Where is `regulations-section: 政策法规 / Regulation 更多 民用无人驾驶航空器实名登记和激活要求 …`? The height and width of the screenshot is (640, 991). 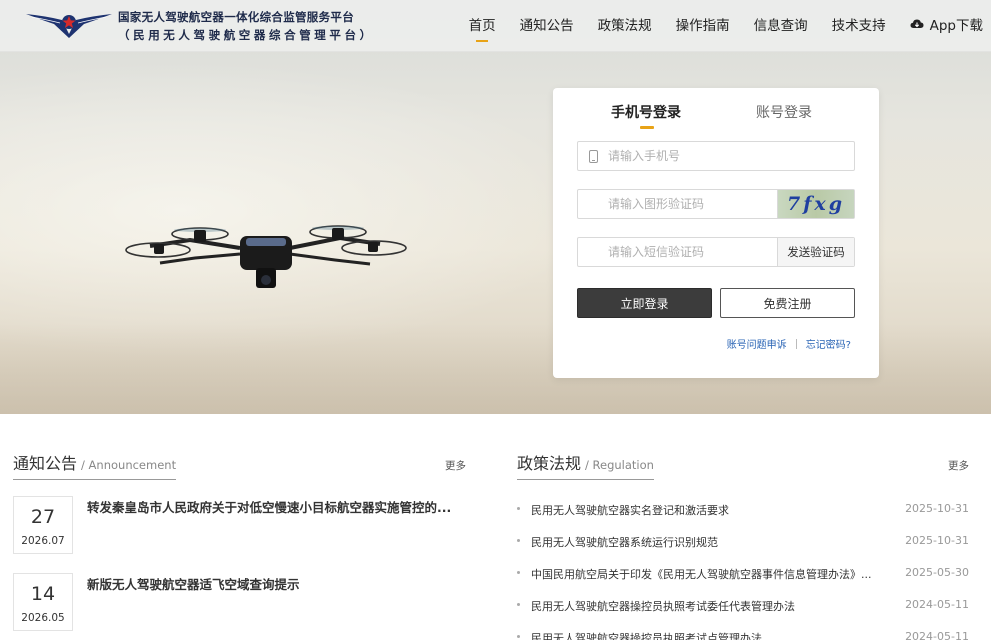 regulations-section: 政策法规 / Regulation 更多 民用无人驾驶航空器实名登记和激活要求 … is located at coordinates (743, 544).